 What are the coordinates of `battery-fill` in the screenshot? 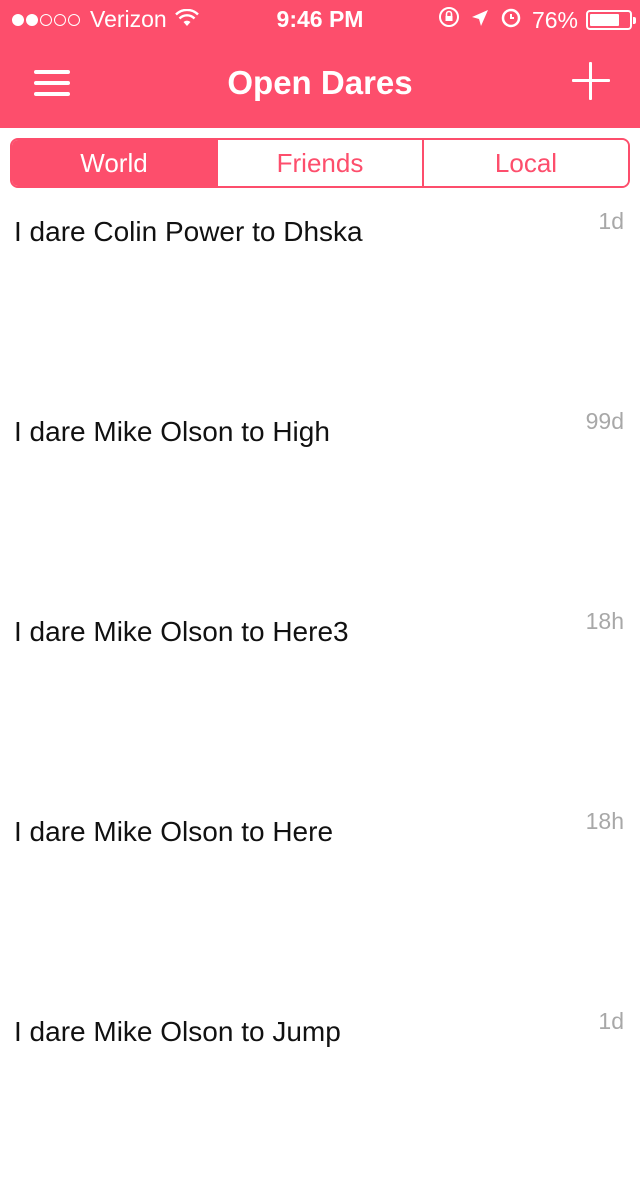 It's located at (604, 20).